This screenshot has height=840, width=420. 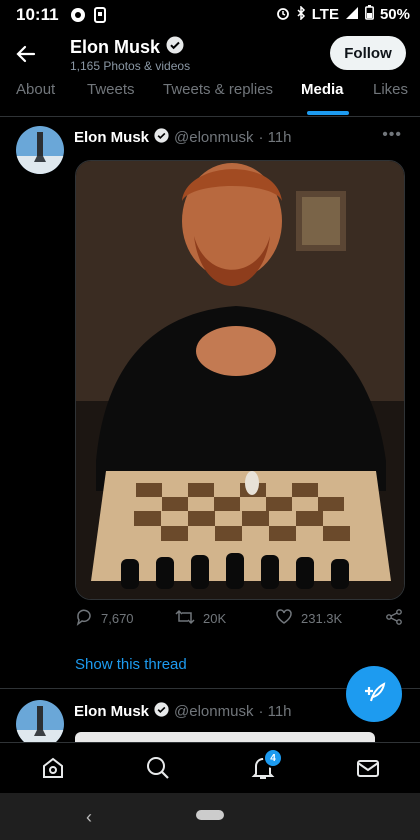 What do you see at coordinates (185, 618) in the screenshot?
I see `retweet-icon` at bounding box center [185, 618].